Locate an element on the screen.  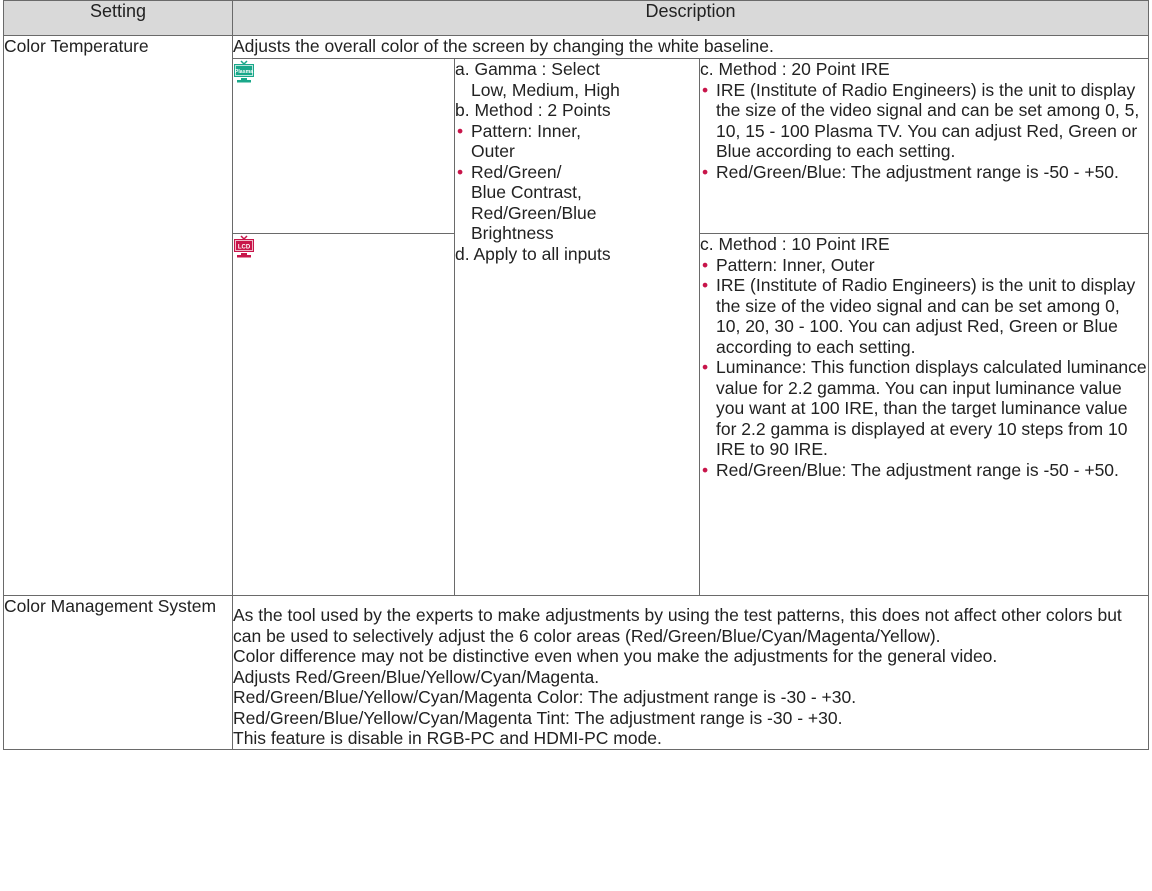
plasma-method-title: c. Method : 20 Point IRE is located at coordinates (795, 69).